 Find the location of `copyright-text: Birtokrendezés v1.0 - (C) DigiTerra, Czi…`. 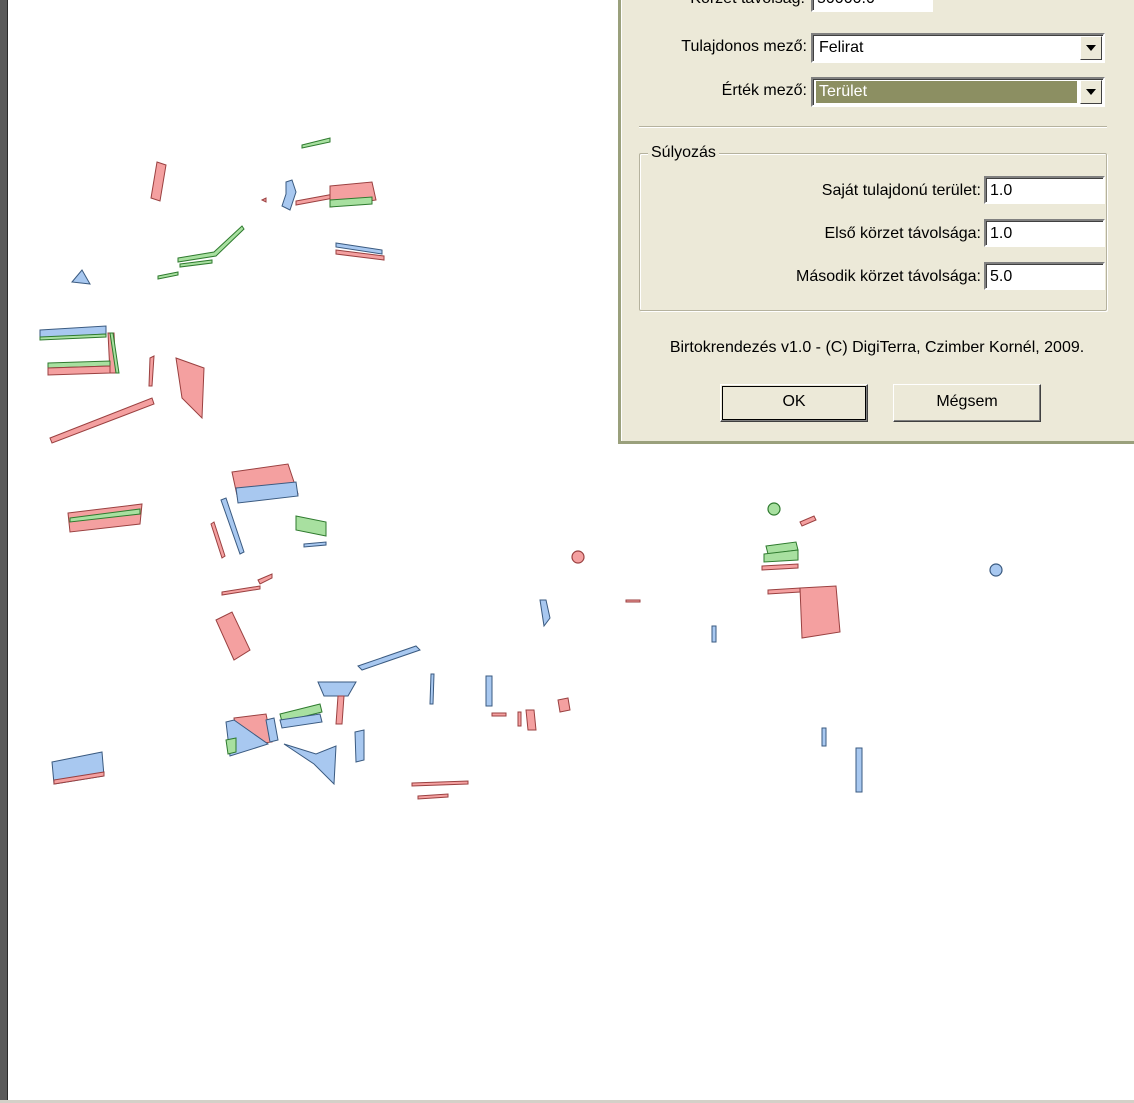

copyright-text: Birtokrendezés v1.0 - (C) DigiTerra, Czi… is located at coordinates (877, 347).